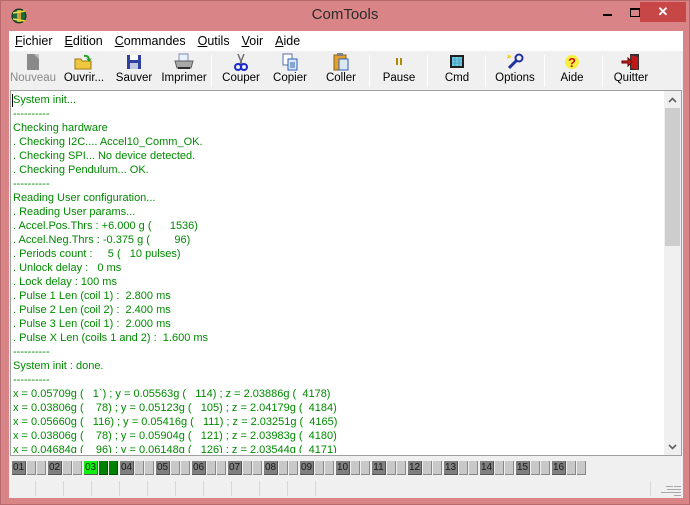 The width and height of the screenshot is (690, 505). Describe the element at coordinates (97, 254) in the screenshot. I see `log-line: . Periods count : 5 ( 10 pulses)` at that location.